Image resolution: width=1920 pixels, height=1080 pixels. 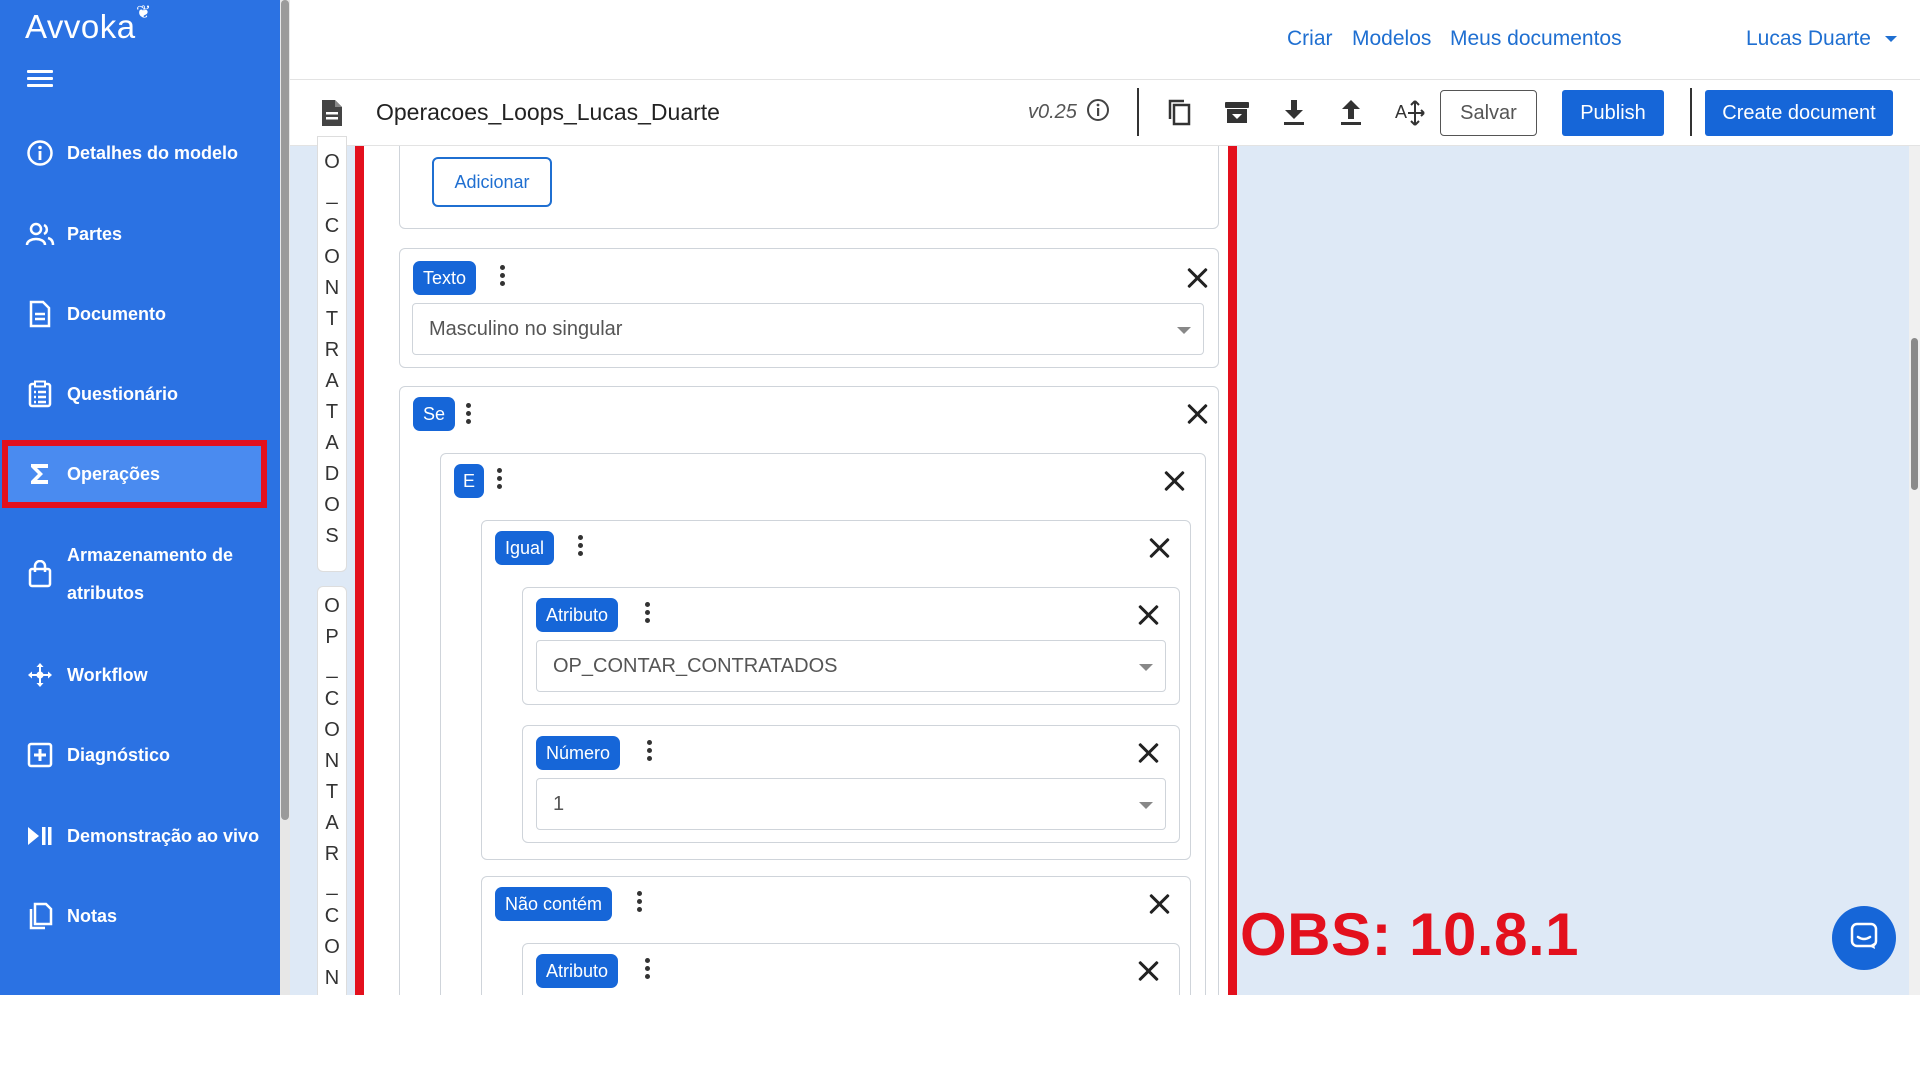 What do you see at coordinates (1238, 113) in the screenshot?
I see `archive-icon` at bounding box center [1238, 113].